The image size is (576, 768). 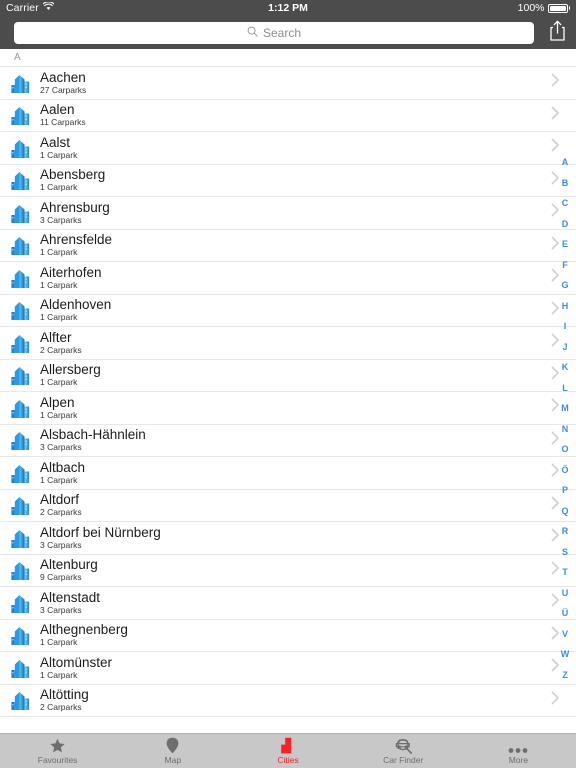 I want to click on index-letter-O: O, so click(x=565, y=449).